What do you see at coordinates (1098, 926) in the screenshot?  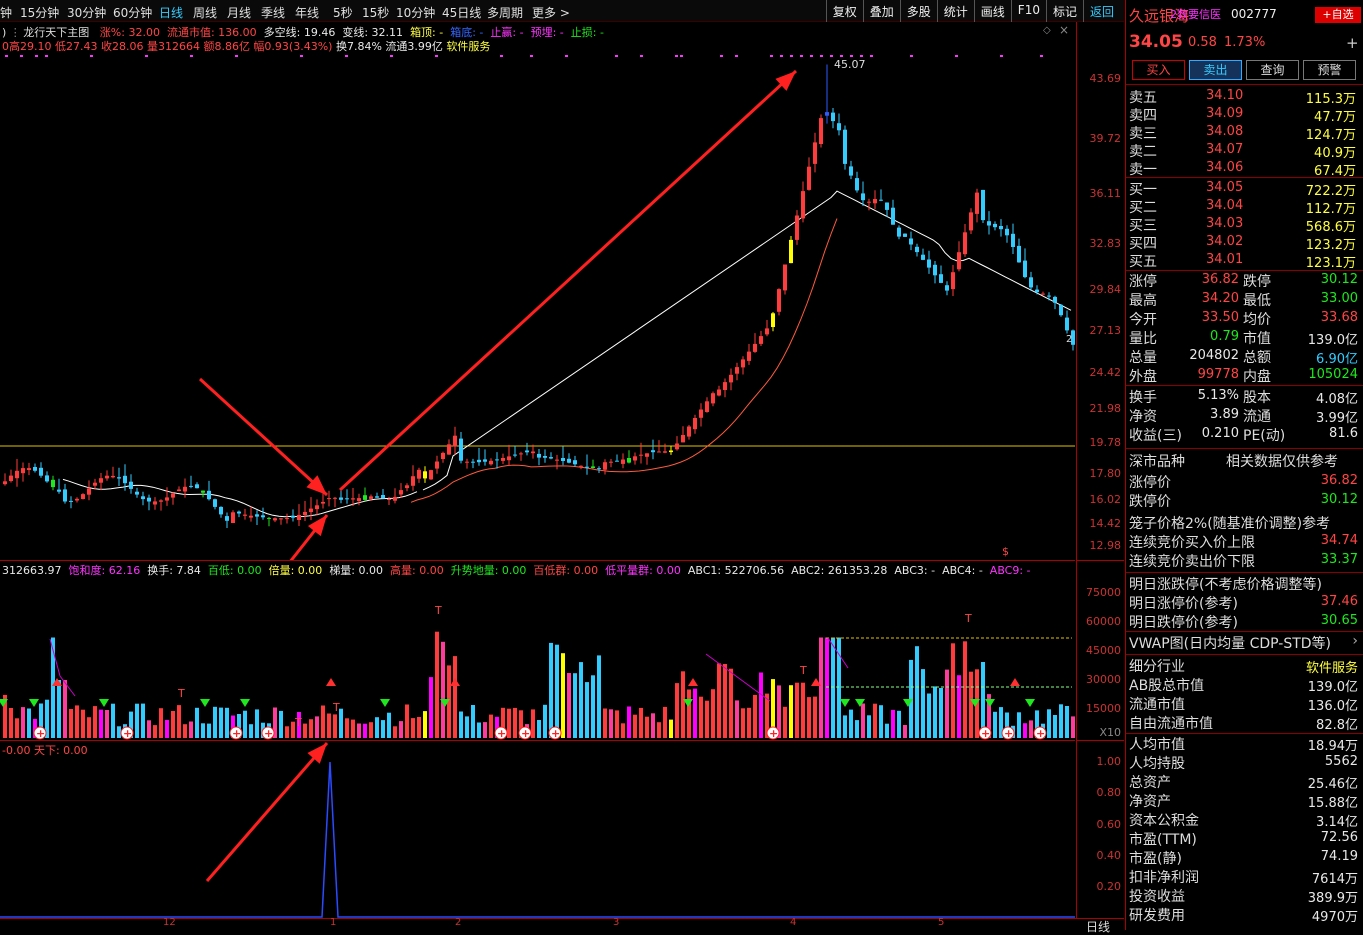 I see `period-tab-daily: 日线` at bounding box center [1098, 926].